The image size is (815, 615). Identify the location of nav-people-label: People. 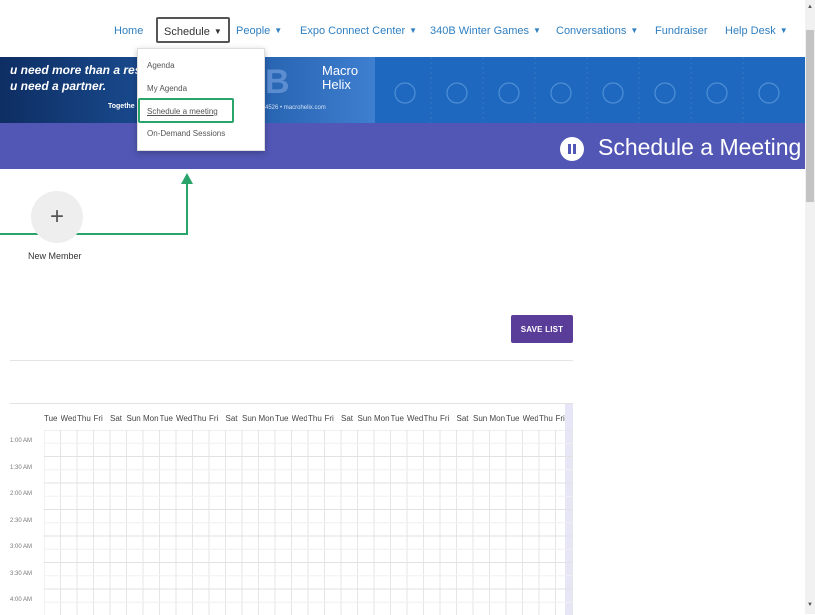
(253, 31).